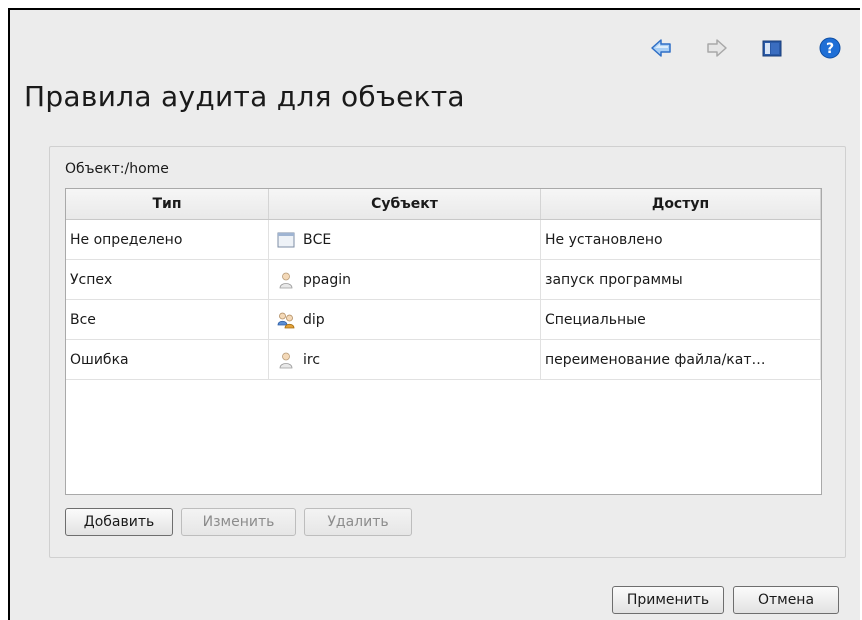  I want to click on cell-subject: irc, so click(405, 359).